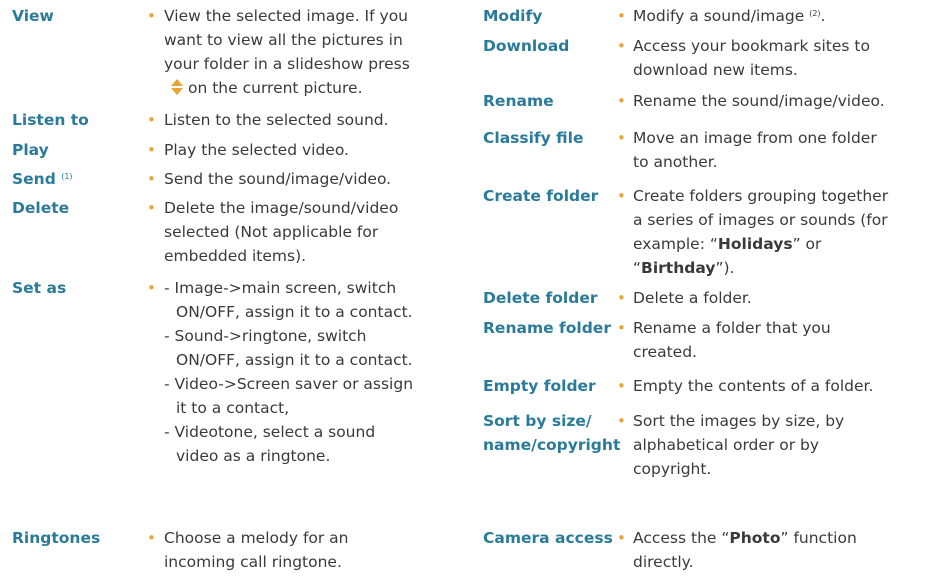 This screenshot has height=582, width=937. What do you see at coordinates (533, 138) in the screenshot?
I see `term-classify: Classify file` at bounding box center [533, 138].